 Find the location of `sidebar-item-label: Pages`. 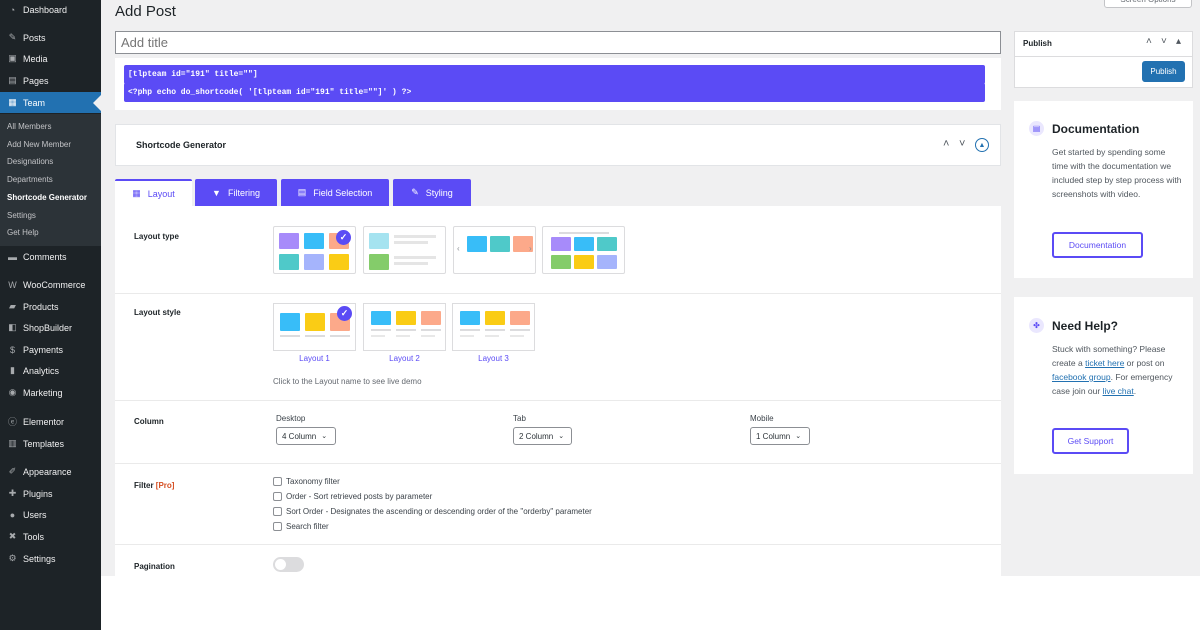

sidebar-item-label: Pages is located at coordinates (36, 80).